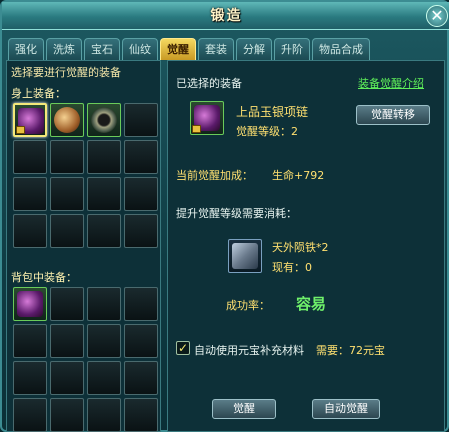  I want to click on bag-equipment-grid, so click(85, 359).